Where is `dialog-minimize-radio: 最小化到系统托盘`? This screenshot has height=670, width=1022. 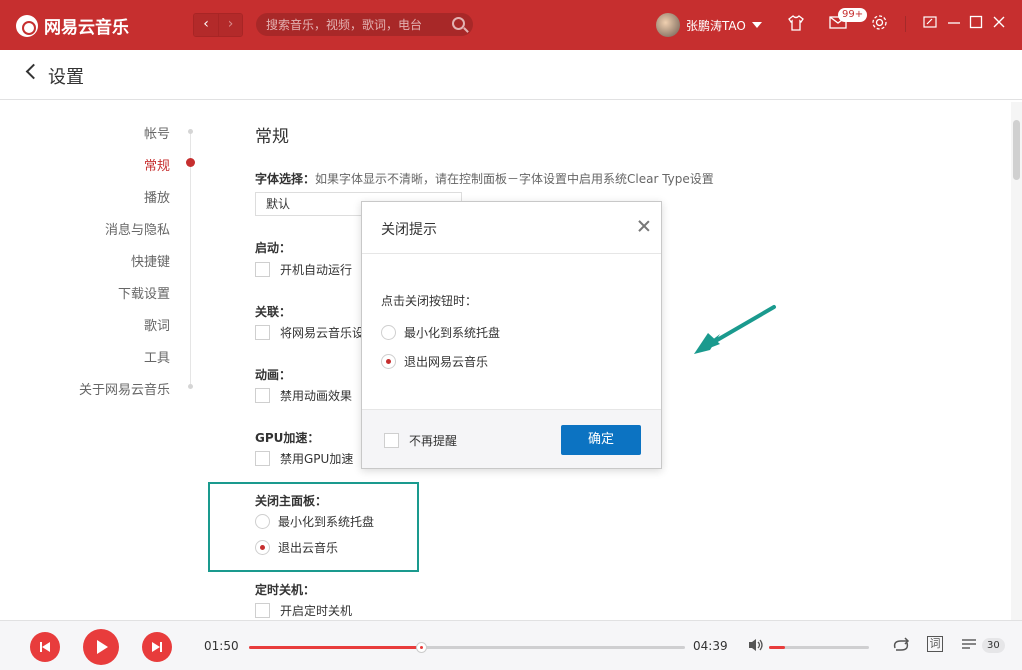
dialog-minimize-radio: 最小化到系统托盘 is located at coordinates (440, 332).